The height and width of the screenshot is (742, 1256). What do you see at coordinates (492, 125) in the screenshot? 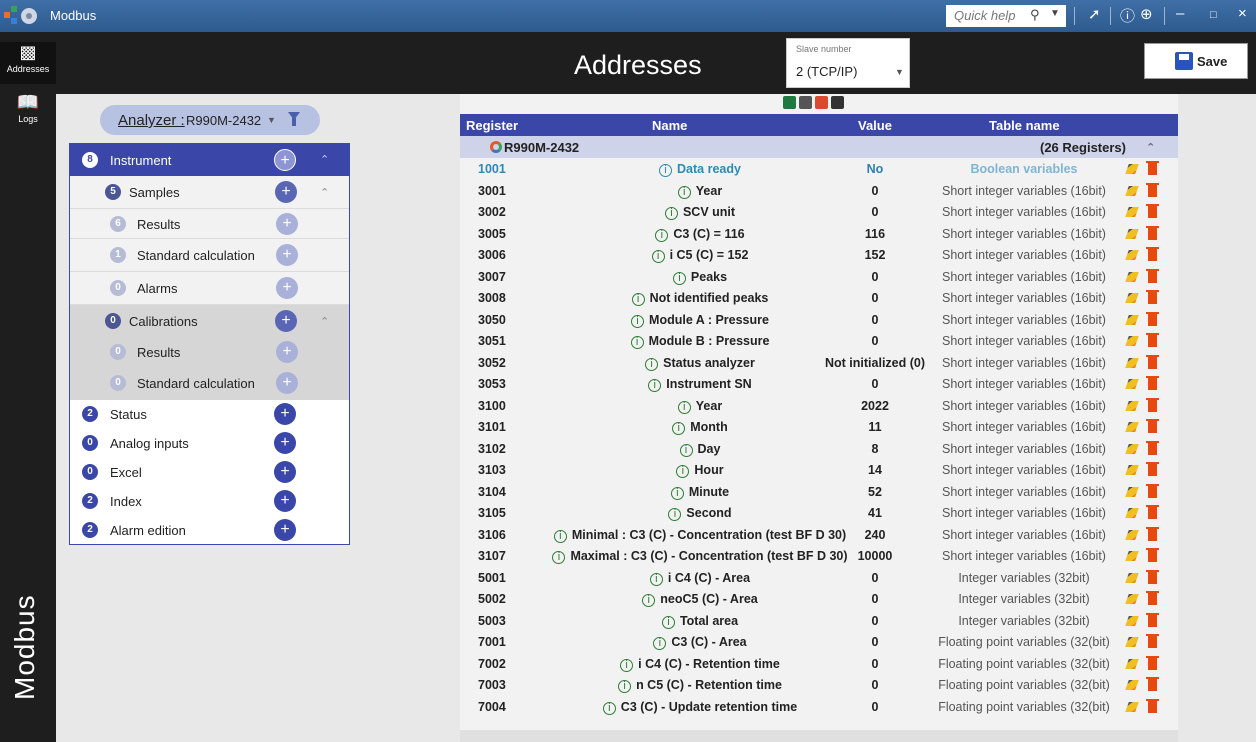
I see `column-header-register: Register` at bounding box center [492, 125].